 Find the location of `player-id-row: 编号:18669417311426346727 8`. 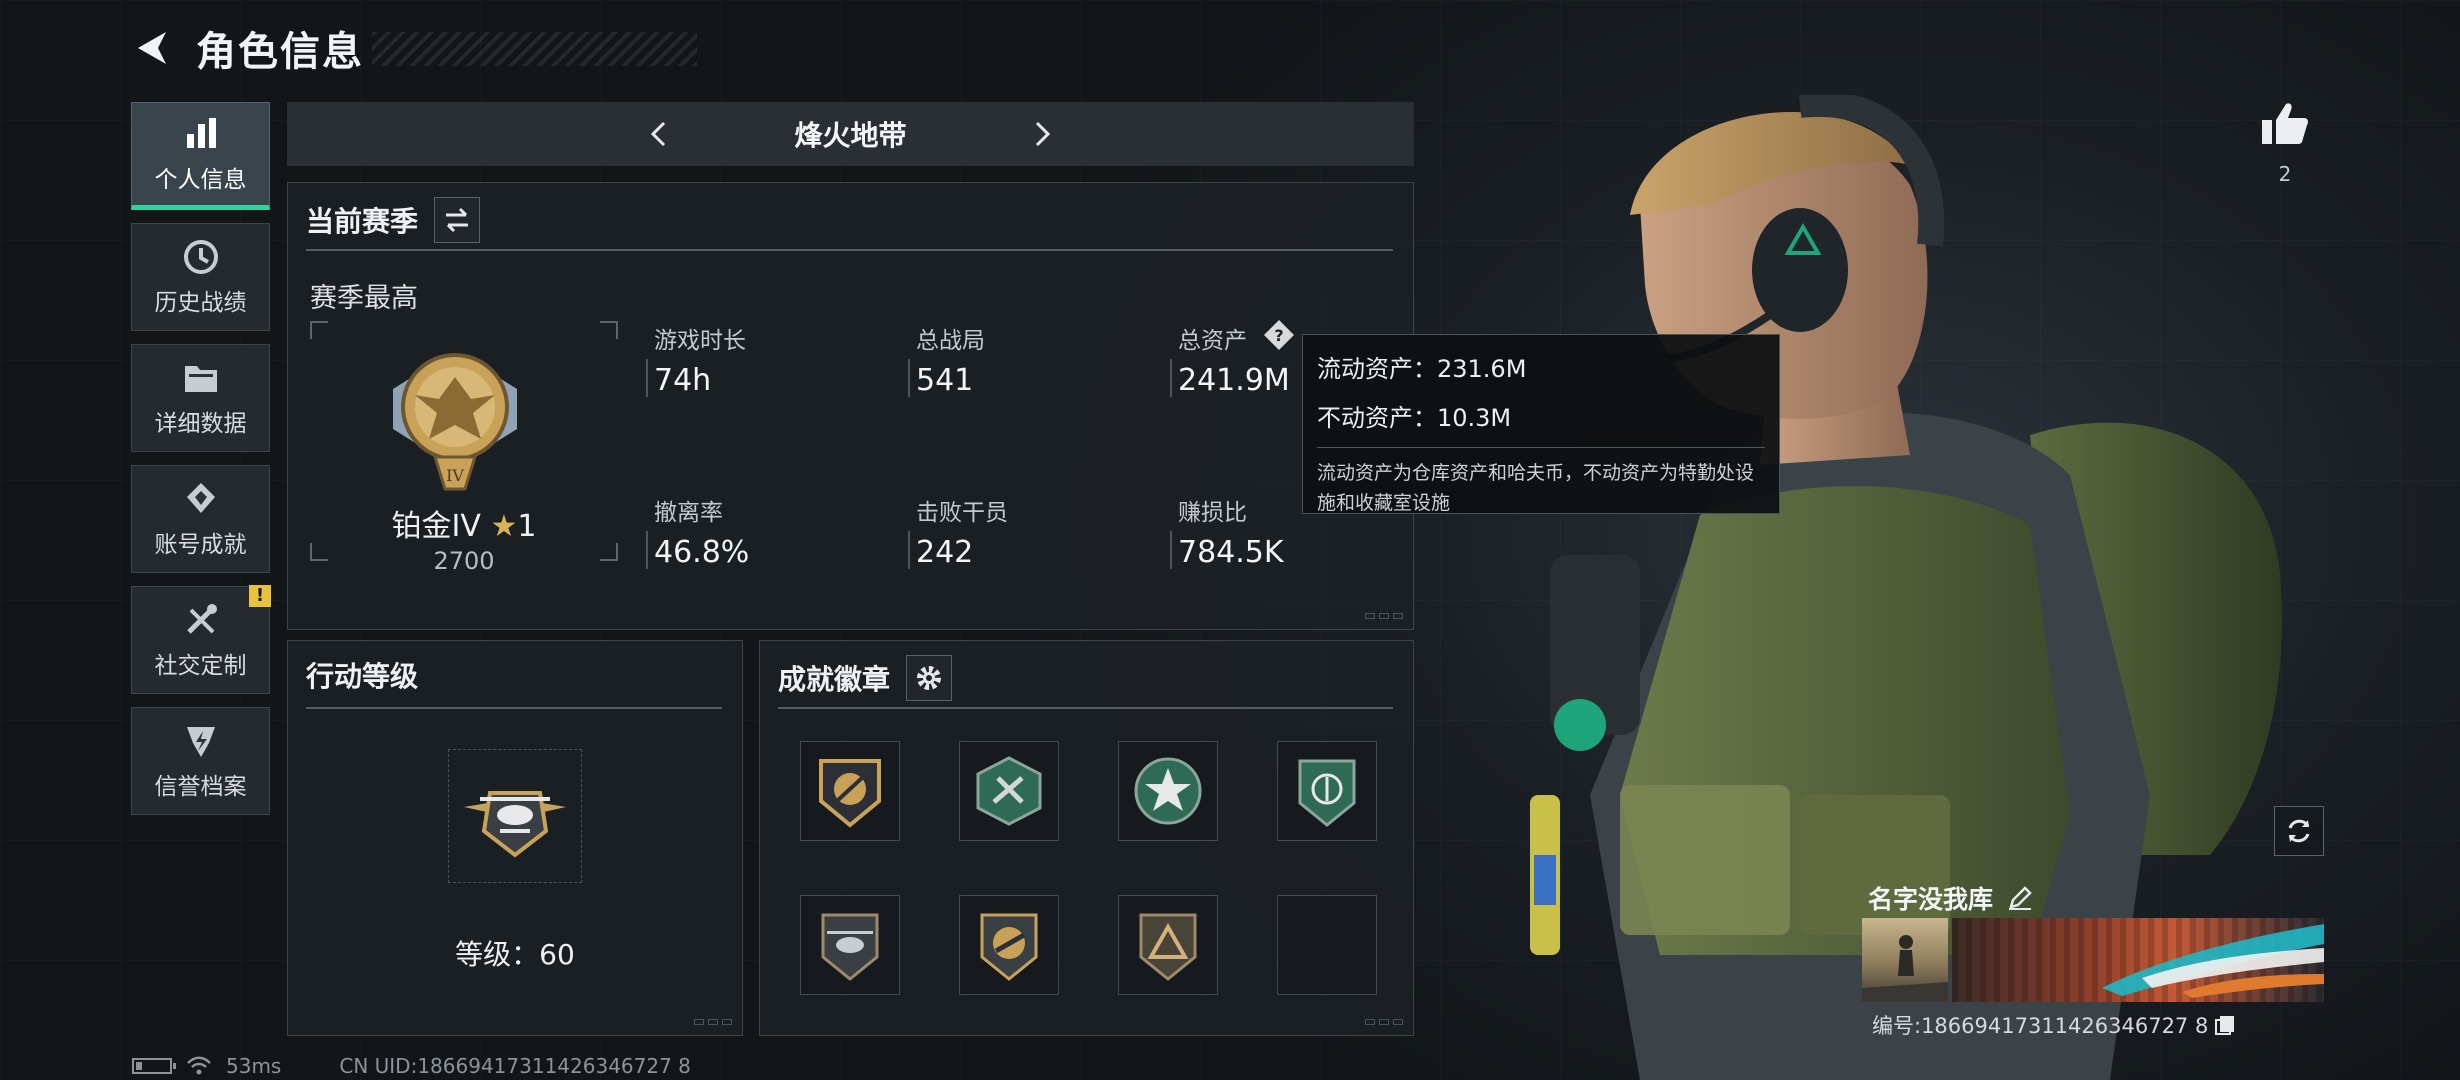

player-id-row: 编号:18669417311426346727 8 is located at coordinates (2054, 1025).